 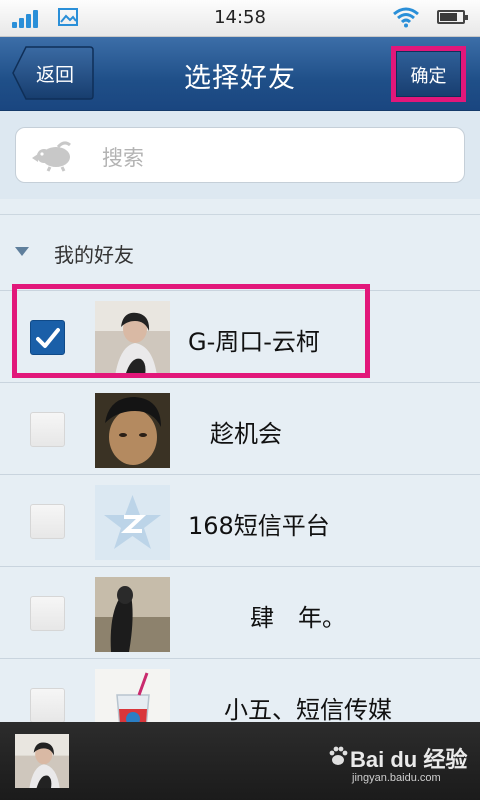 I want to click on baidu-jingyan-watermark: Bai du 经验 jingyan.baidu.com, so click(x=398, y=767).